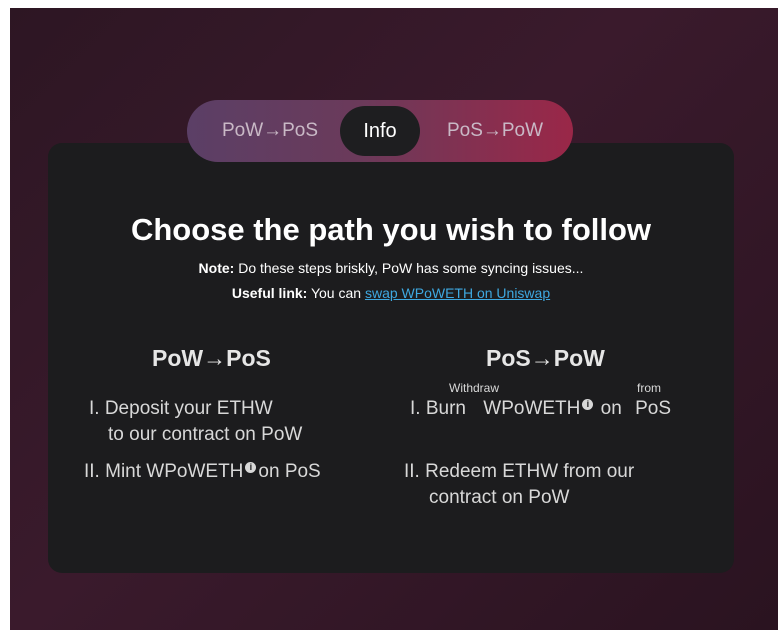 The image size is (780, 632). I want to click on pos-step-1-on: on, so click(611, 408).